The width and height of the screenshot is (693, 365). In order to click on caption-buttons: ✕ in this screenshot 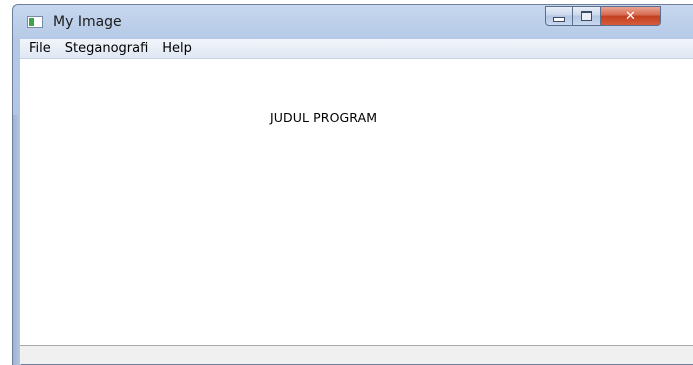, I will do `click(603, 17)`.